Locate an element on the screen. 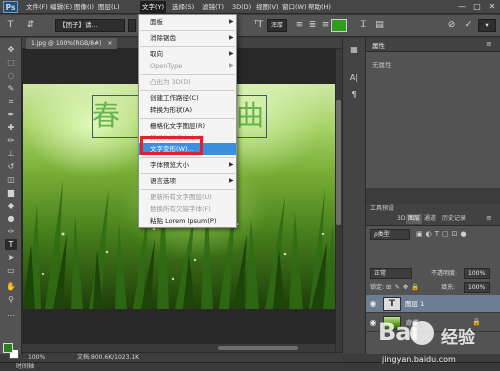 The image size is (500, 371). warp-text-icon: Ꮖ is located at coordinates (363, 25).